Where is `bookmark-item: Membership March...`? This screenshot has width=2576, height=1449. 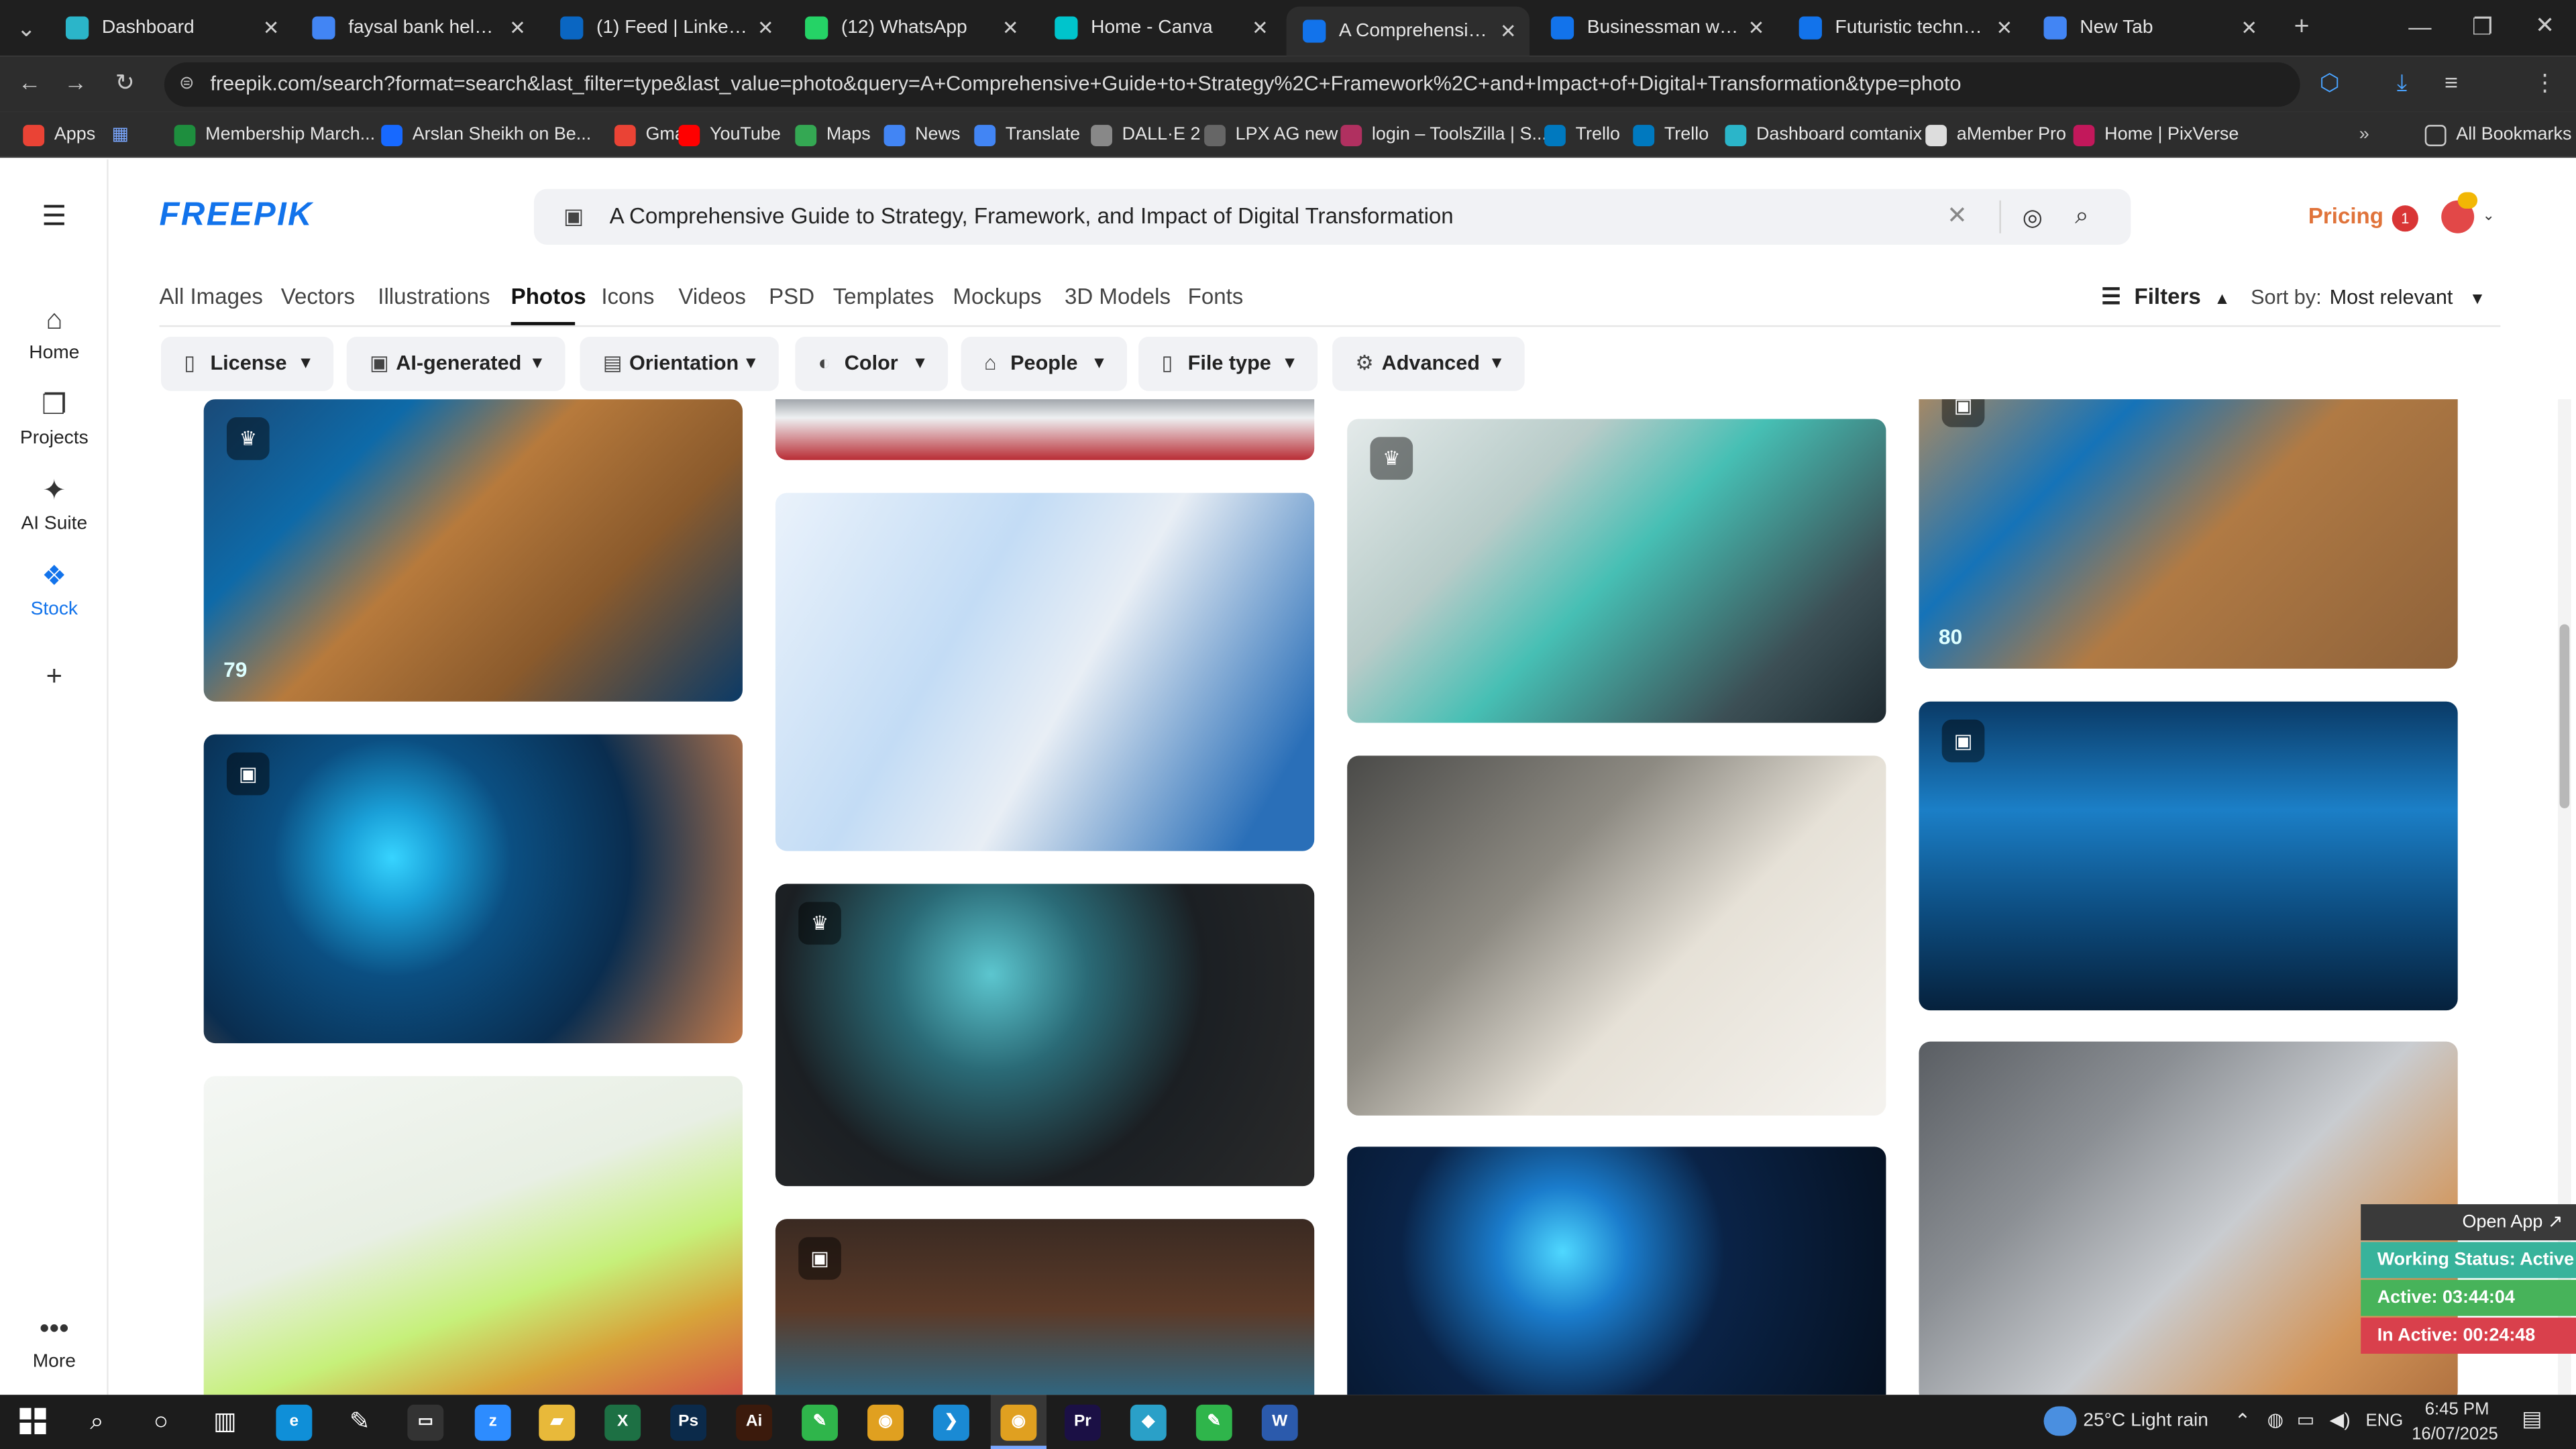
bookmark-item: Membership March... is located at coordinates (274, 135).